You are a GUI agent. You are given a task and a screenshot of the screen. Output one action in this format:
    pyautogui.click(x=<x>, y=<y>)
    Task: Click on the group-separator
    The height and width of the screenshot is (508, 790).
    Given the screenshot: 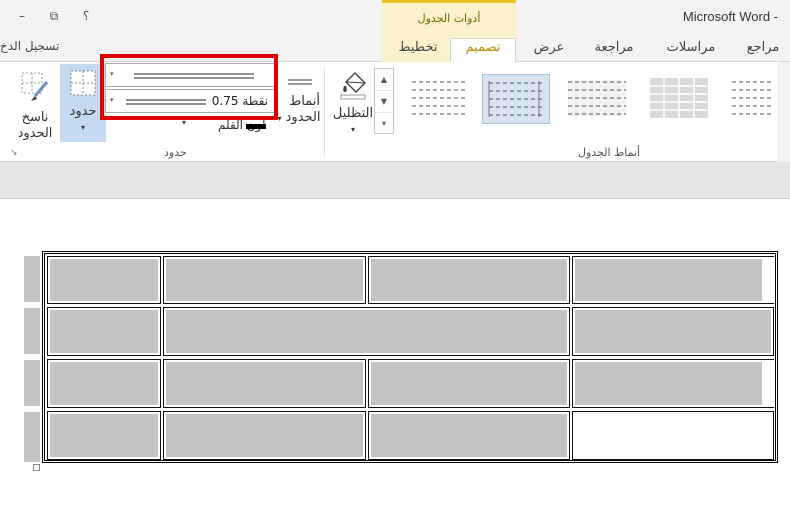 What is the action you would take?
    pyautogui.click(x=324, y=112)
    